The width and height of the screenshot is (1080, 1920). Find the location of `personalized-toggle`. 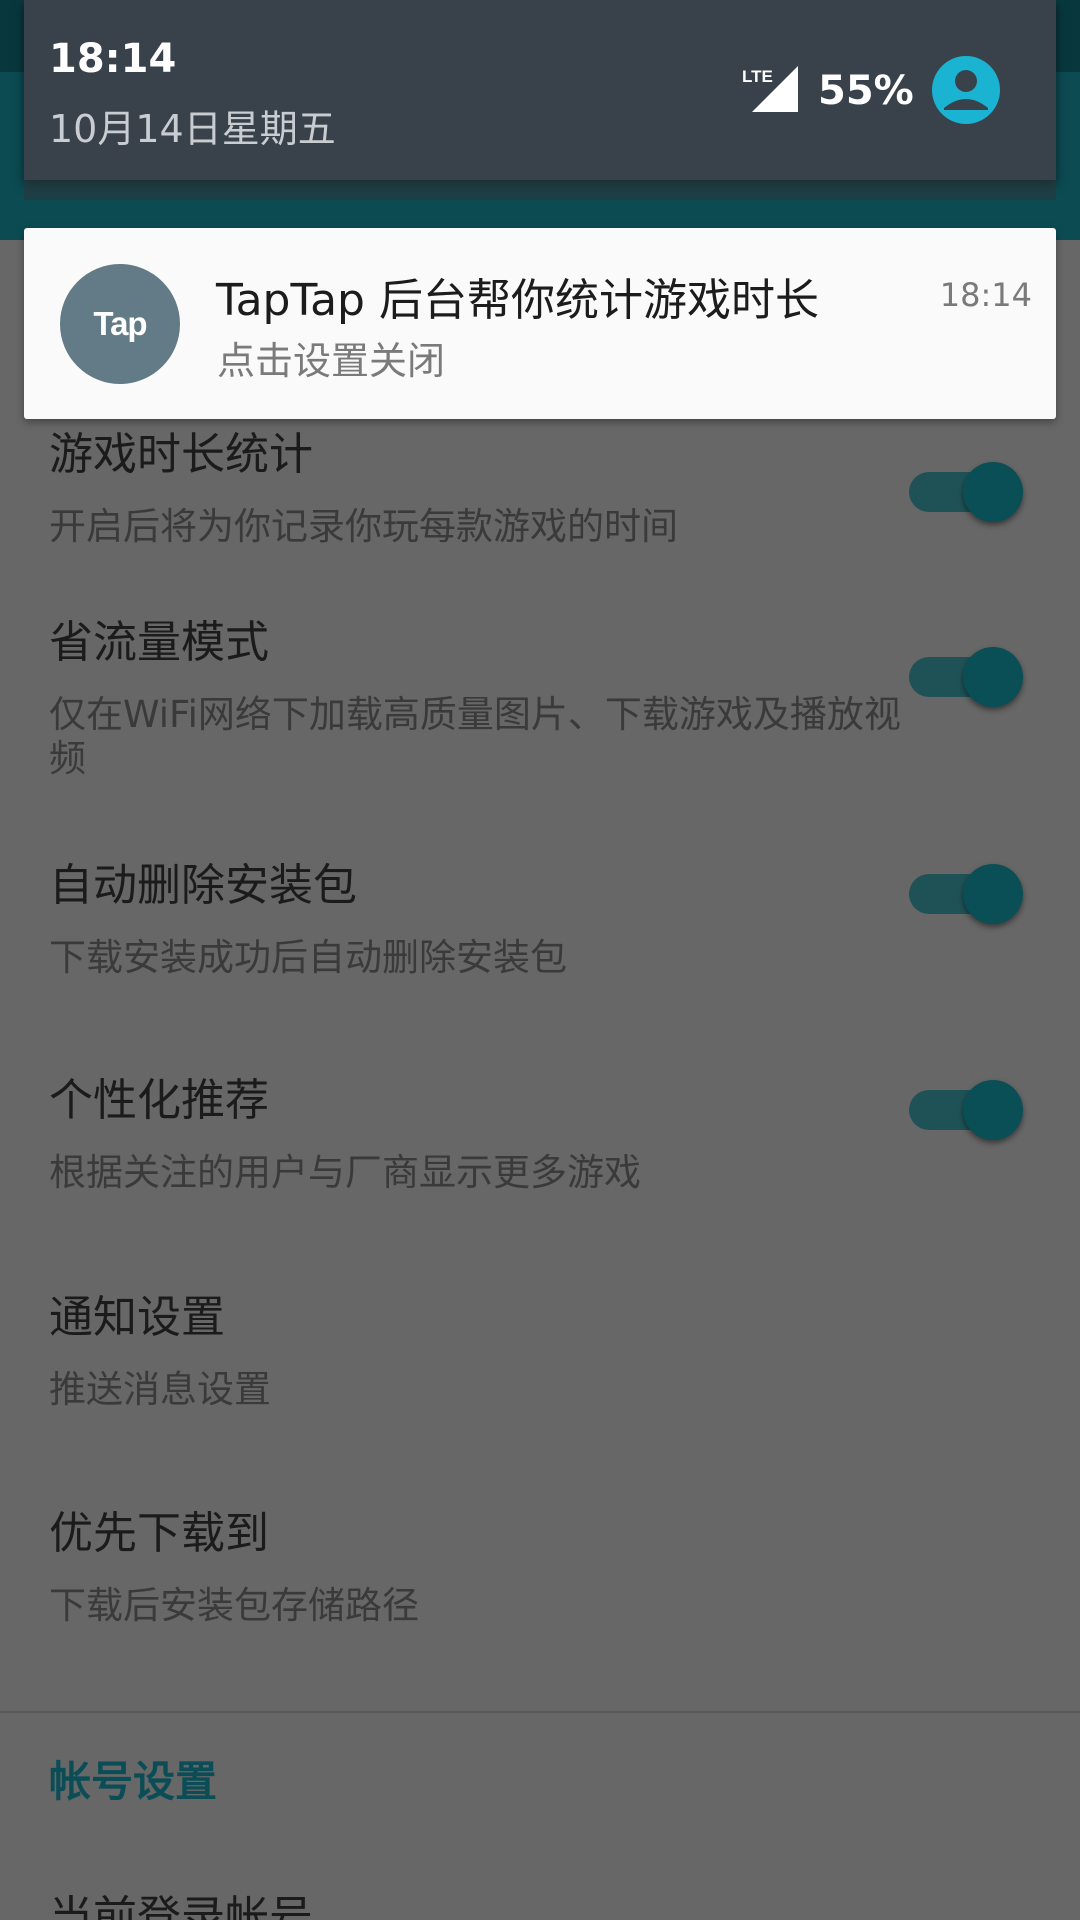

personalized-toggle is located at coordinates (963, 1110).